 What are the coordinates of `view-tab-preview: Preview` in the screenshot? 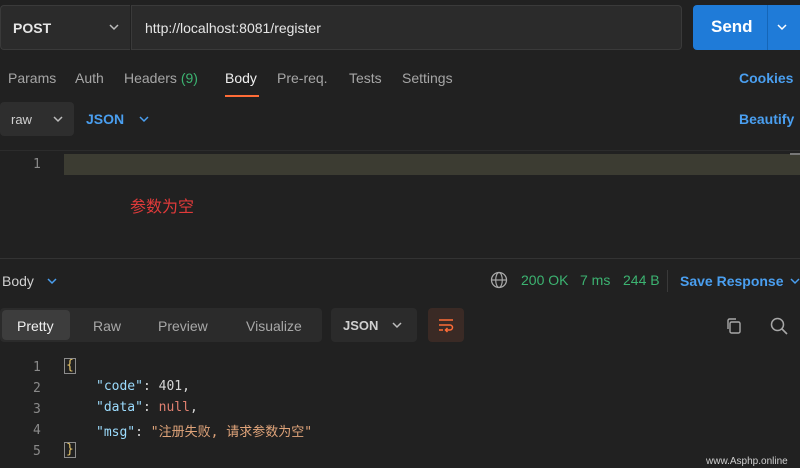 It's located at (183, 326).